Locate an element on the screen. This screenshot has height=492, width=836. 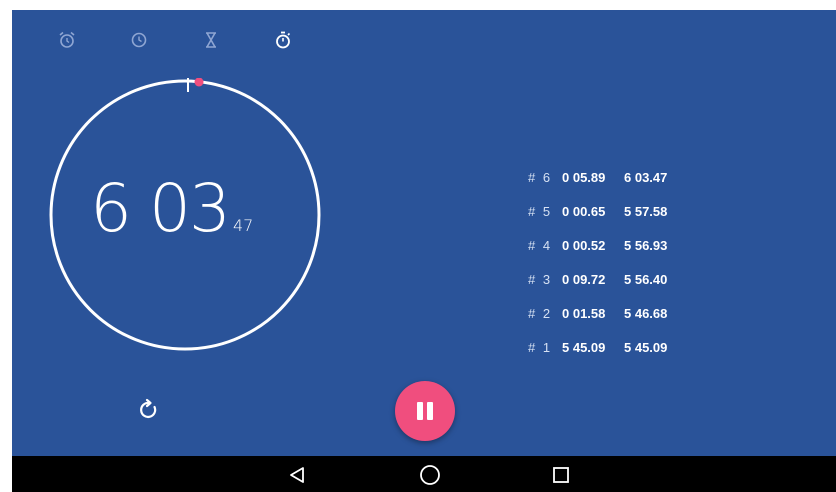
lap-split: 0 05.89 is located at coordinates (584, 177).